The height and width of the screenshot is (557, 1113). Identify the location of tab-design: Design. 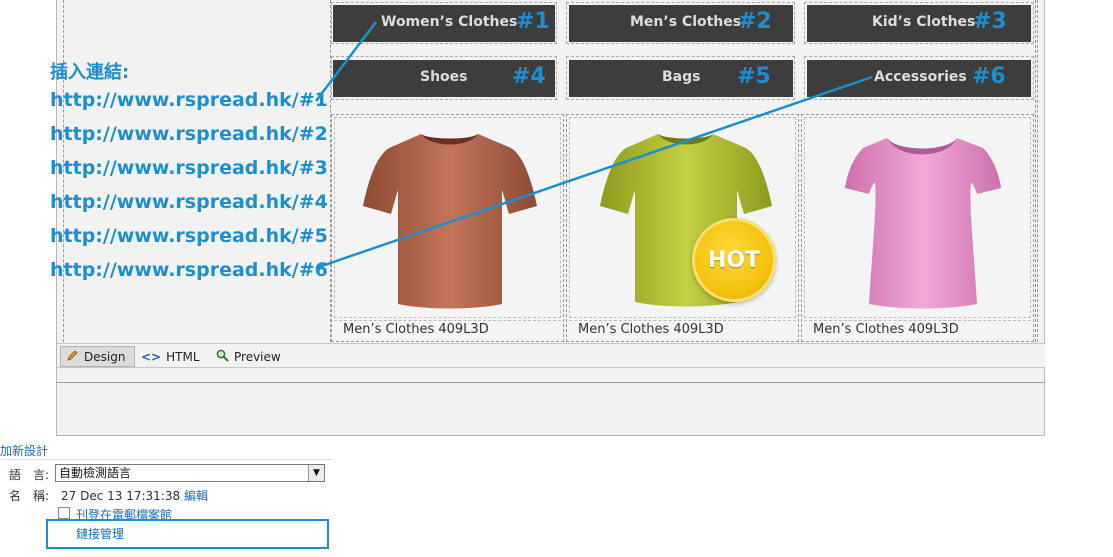
(97, 356).